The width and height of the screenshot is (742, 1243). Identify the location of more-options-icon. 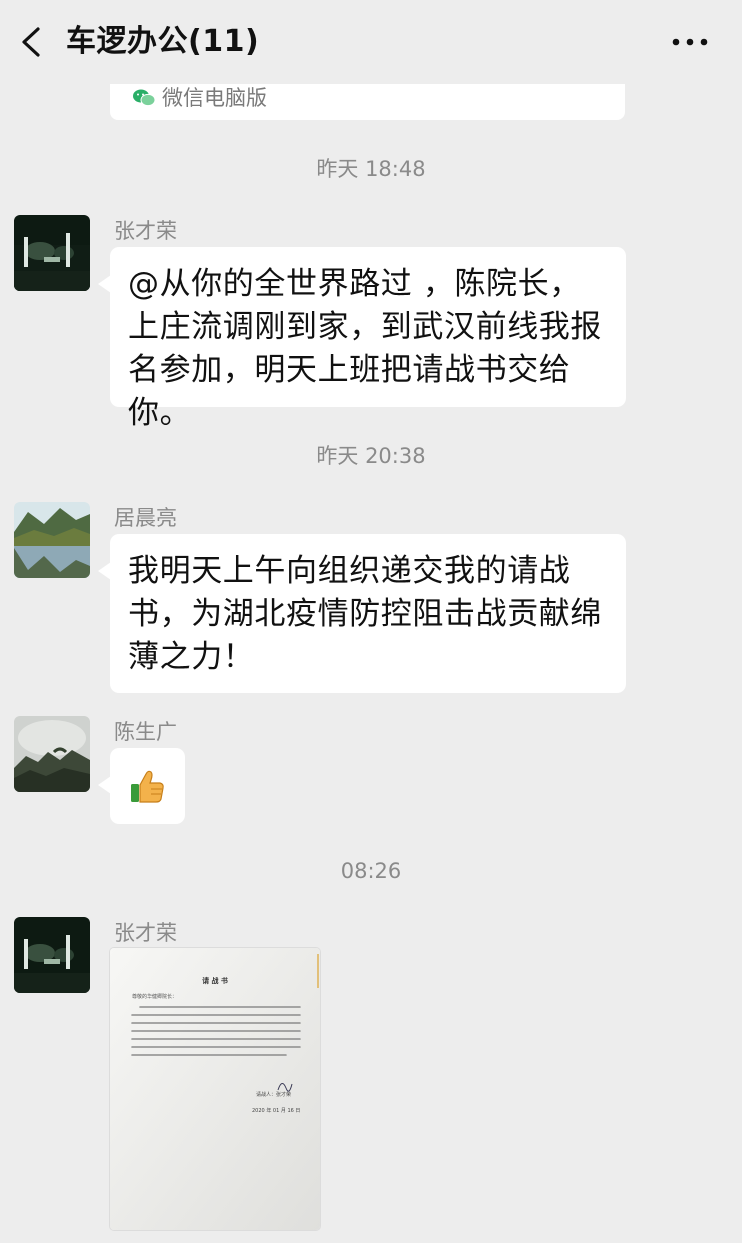
(690, 42).